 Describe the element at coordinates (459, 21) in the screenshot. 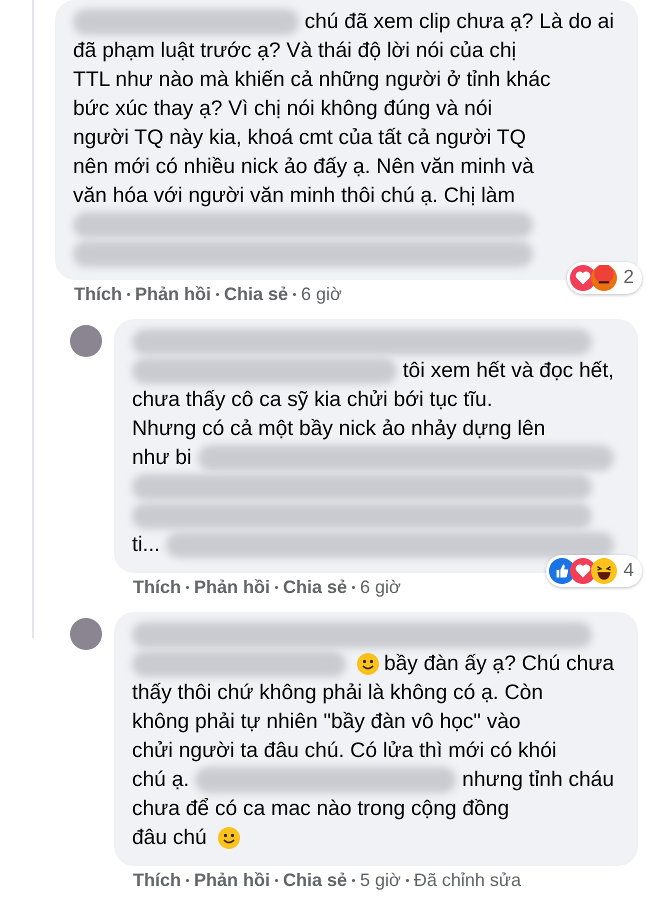

I see `comment-text: chú đã xem clip chưa ạ? Là do ai` at that location.